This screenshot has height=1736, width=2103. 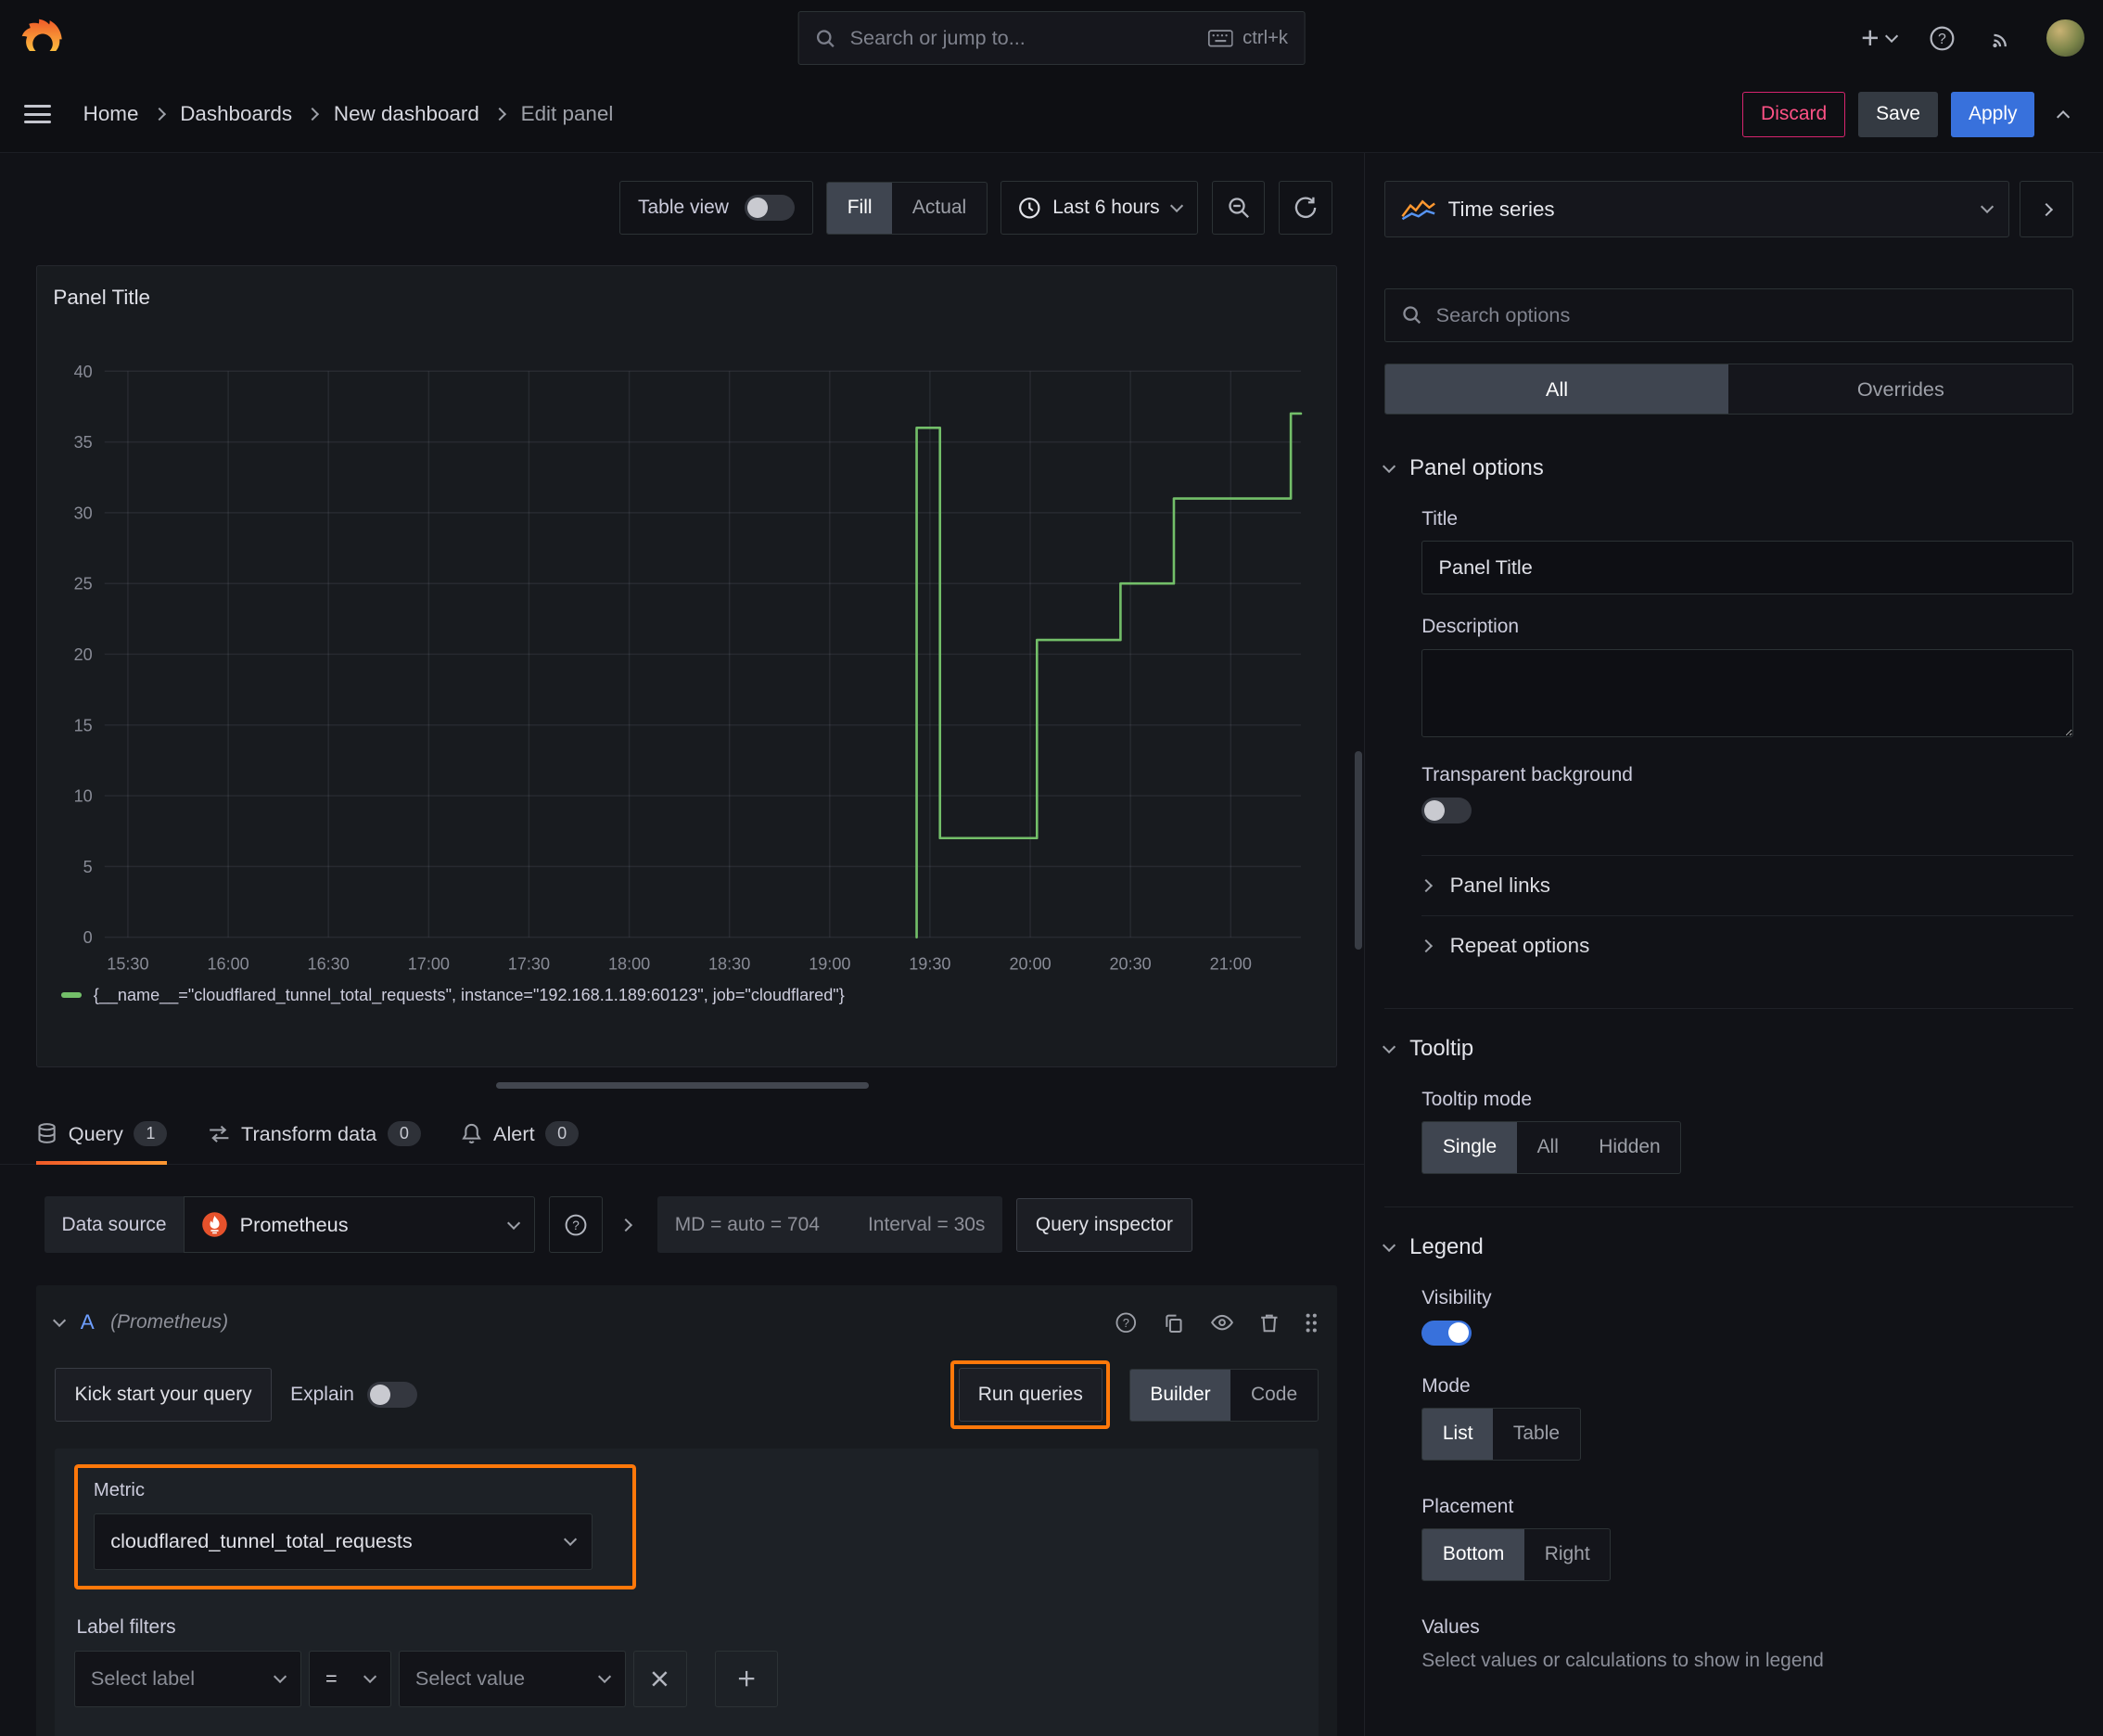 What do you see at coordinates (1898, 114) in the screenshot?
I see `save-button: Save` at bounding box center [1898, 114].